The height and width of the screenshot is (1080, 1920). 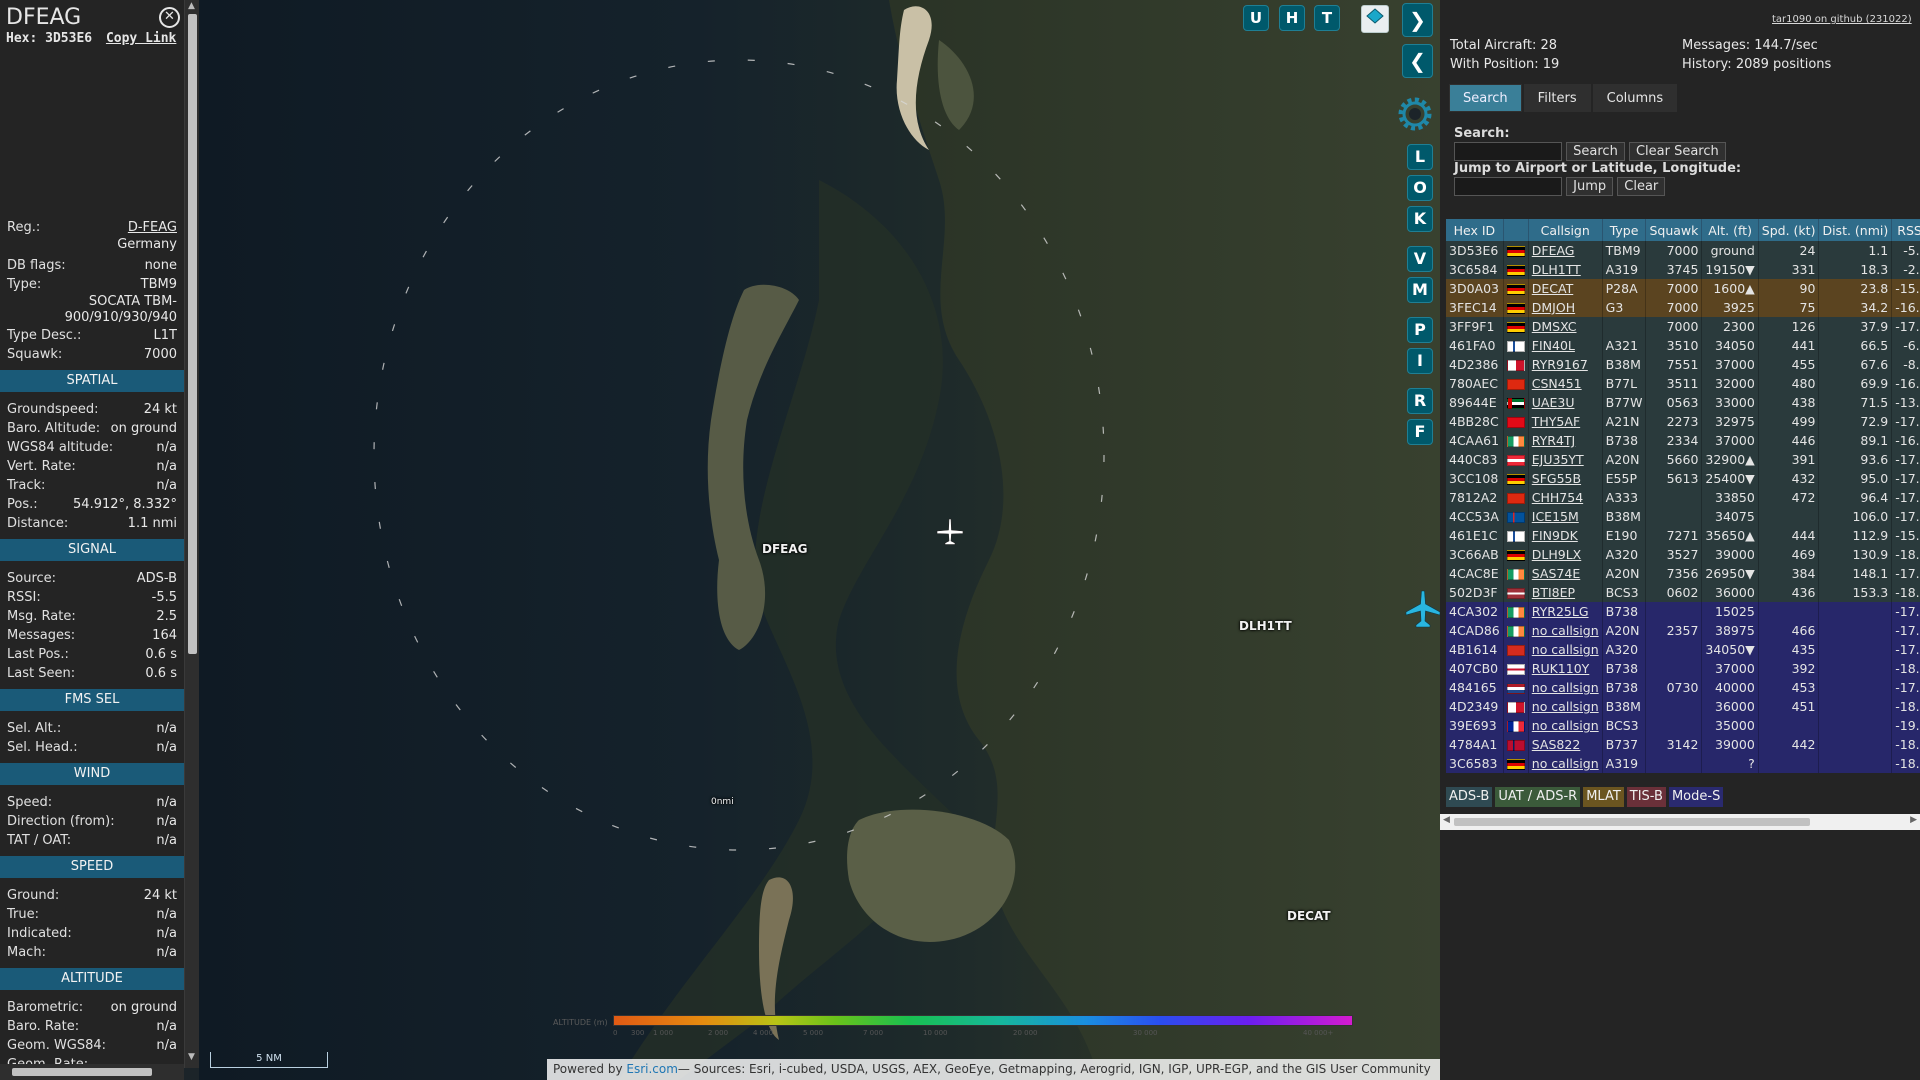 I want to click on table-row: 780AEC CSN451B77L35113200048069.9-16.9, so click(x=1683, y=383).